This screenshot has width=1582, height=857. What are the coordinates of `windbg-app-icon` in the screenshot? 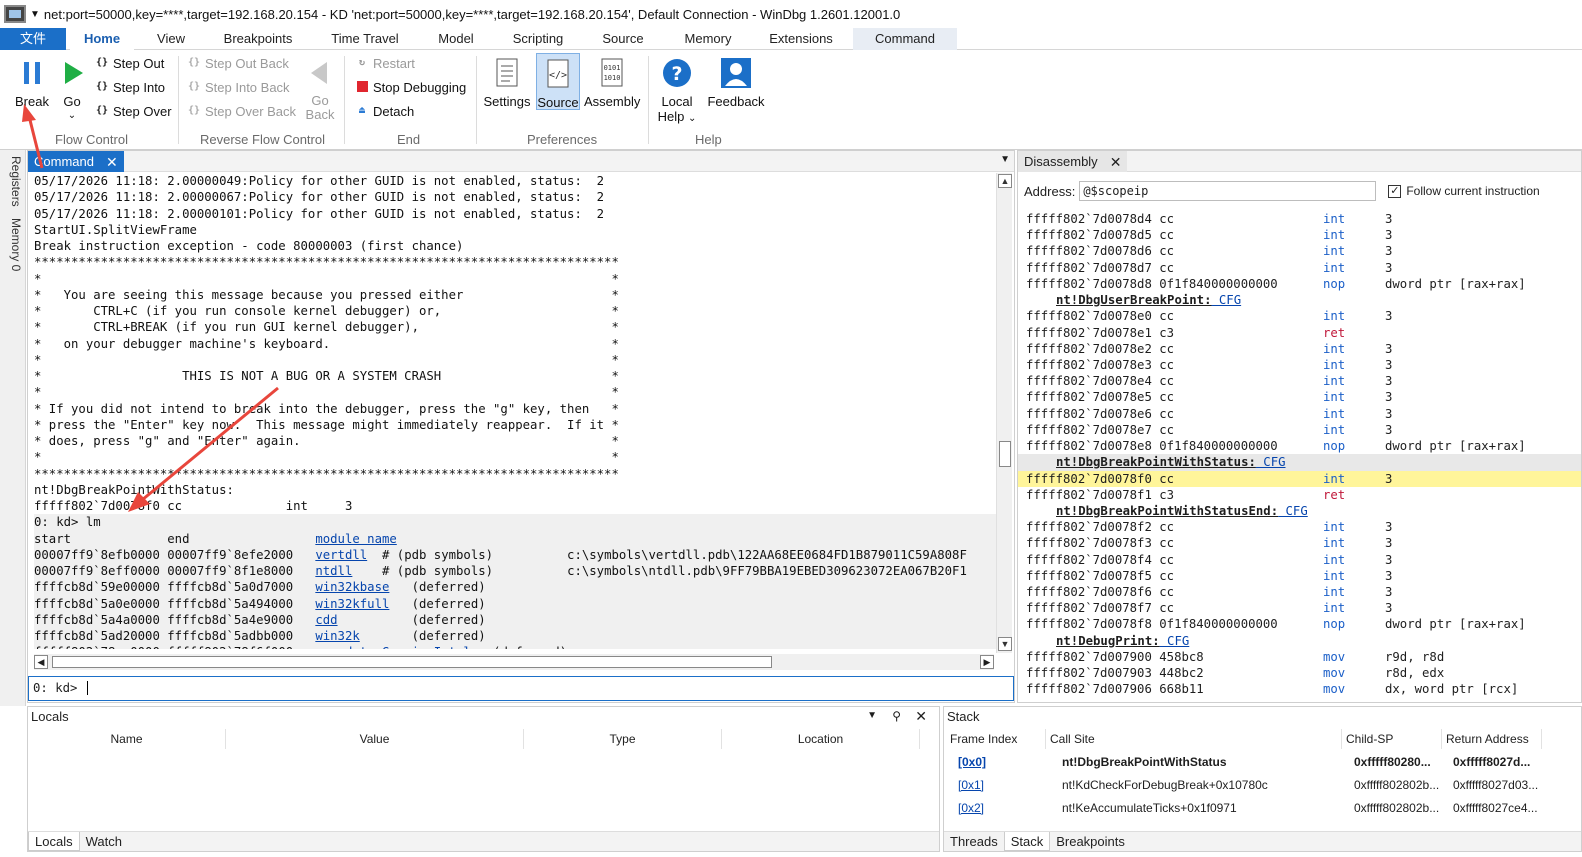 It's located at (15, 14).